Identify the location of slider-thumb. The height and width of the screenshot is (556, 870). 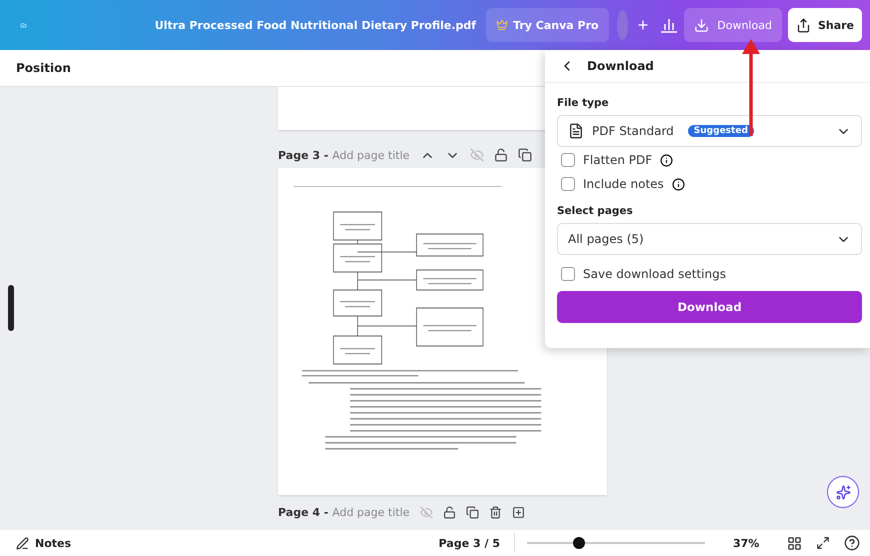
(578, 543).